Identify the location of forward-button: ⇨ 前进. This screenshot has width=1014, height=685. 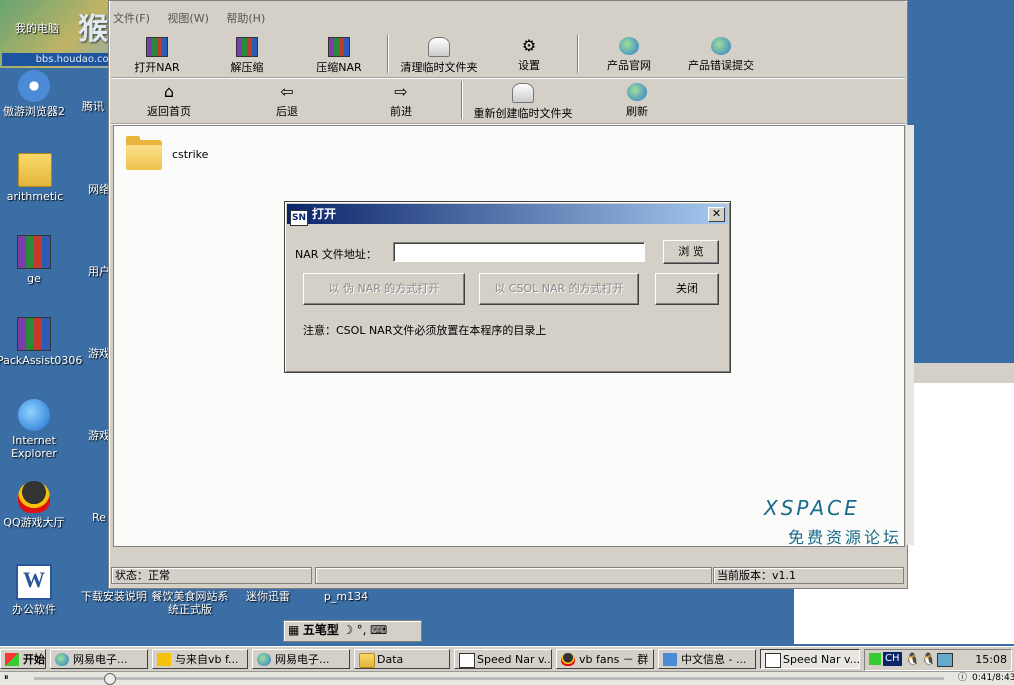
(401, 101).